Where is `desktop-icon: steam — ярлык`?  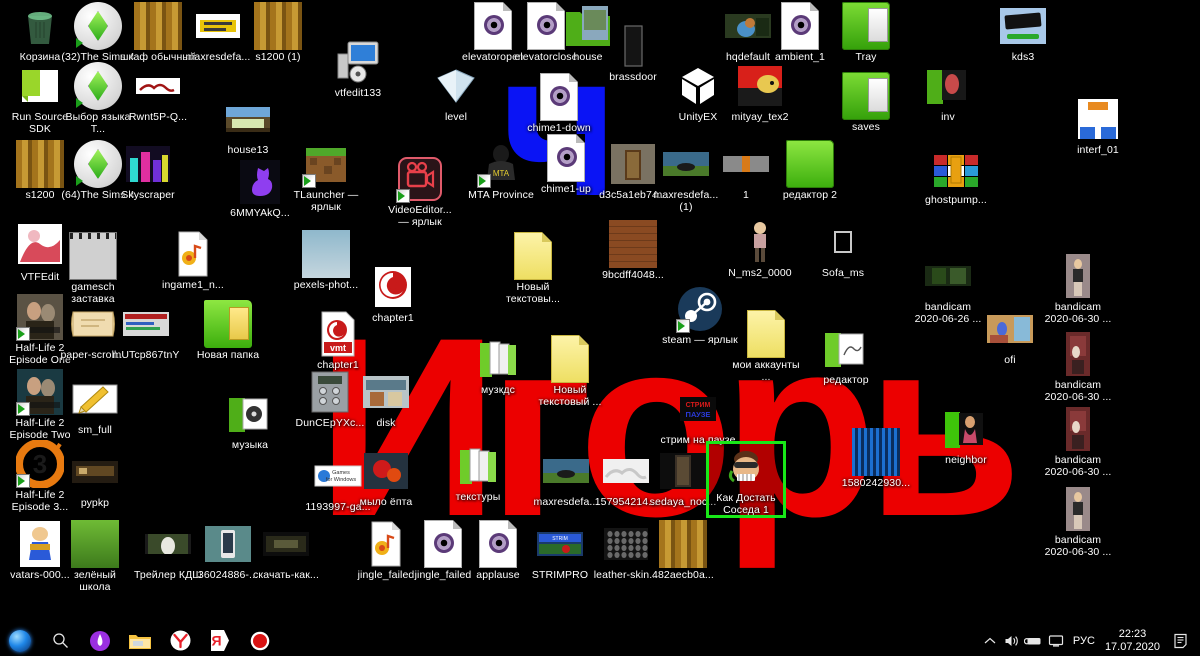
desktop-icon: steam — ярлык is located at coordinates (700, 316).